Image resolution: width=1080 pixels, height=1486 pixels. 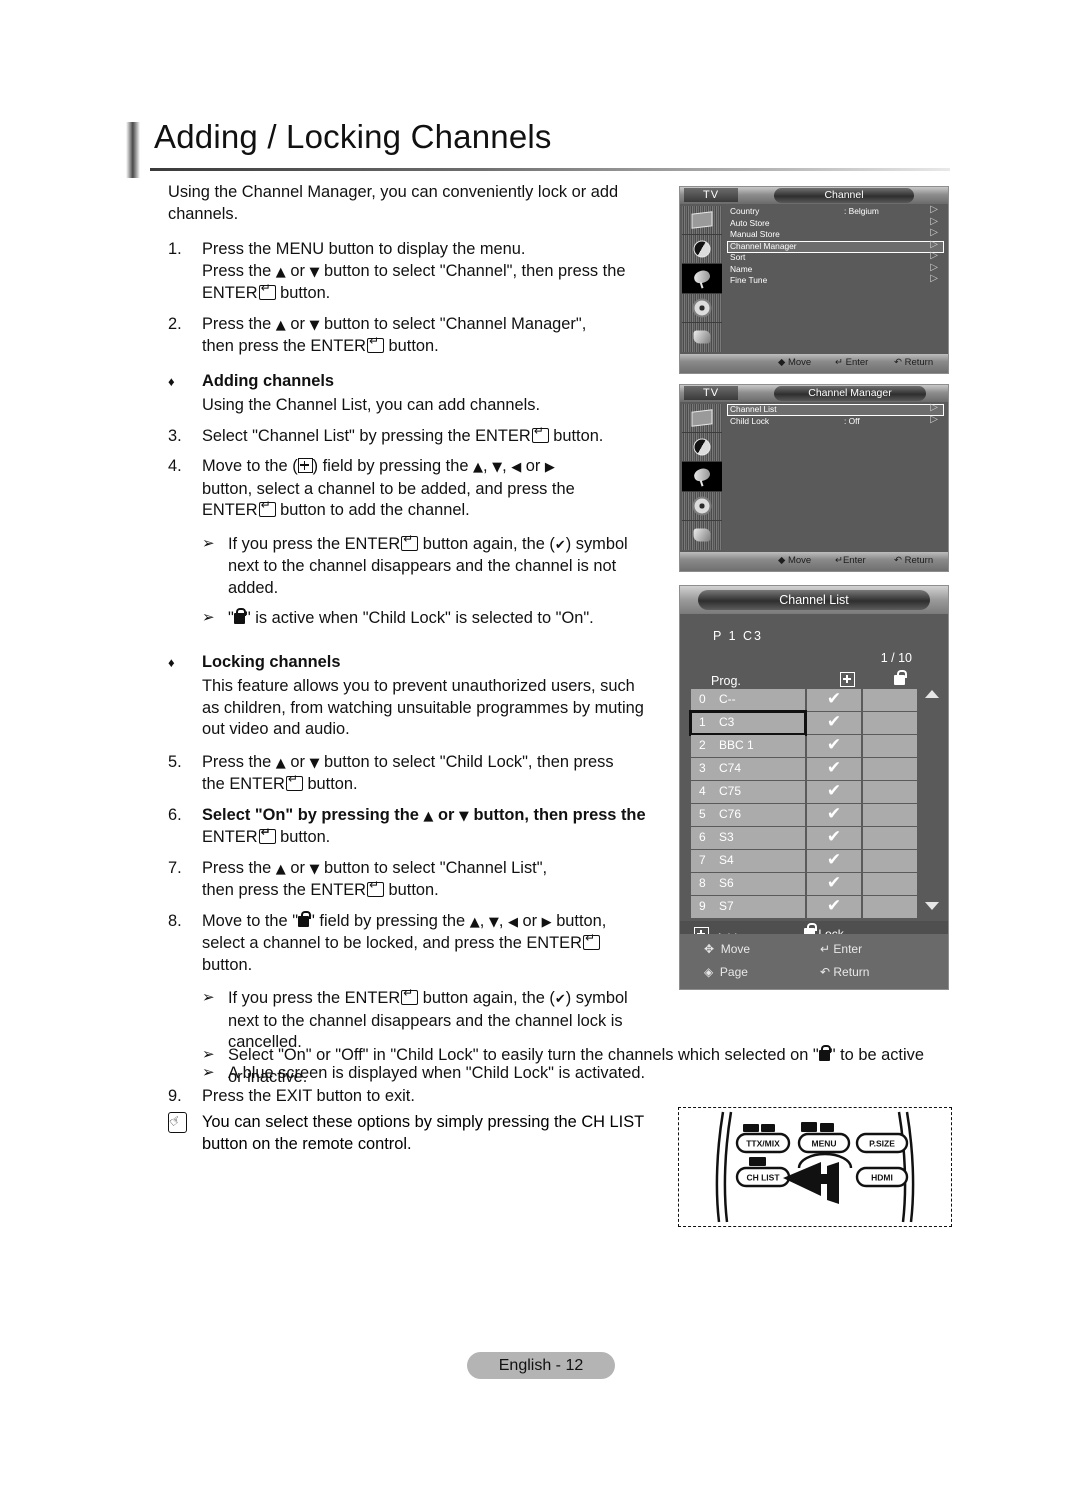 I want to click on step-number: 5., so click(x=175, y=761).